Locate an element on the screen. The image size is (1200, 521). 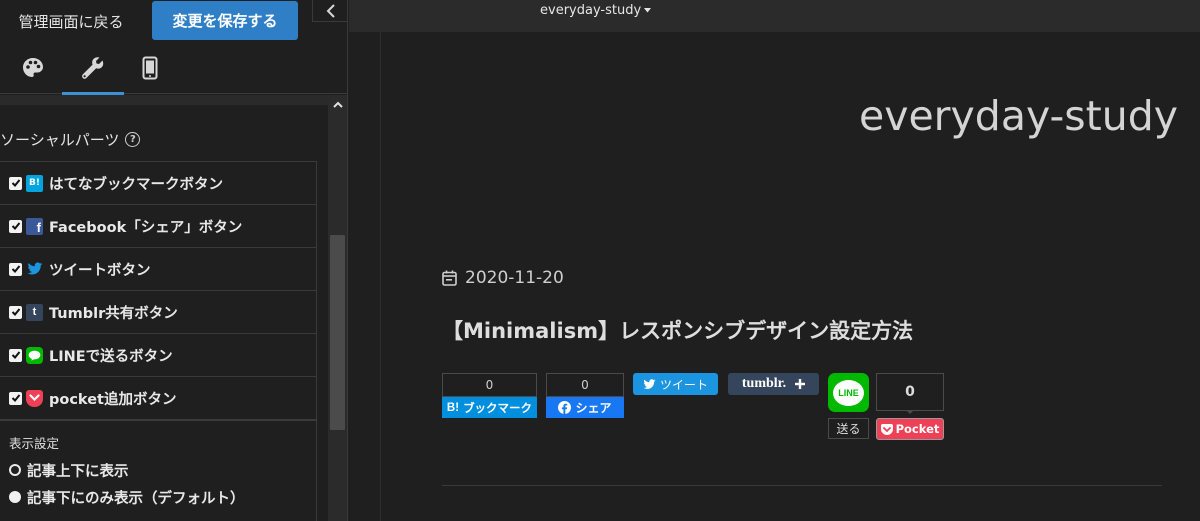
post-date-text: 2020-11-20 is located at coordinates (514, 278).